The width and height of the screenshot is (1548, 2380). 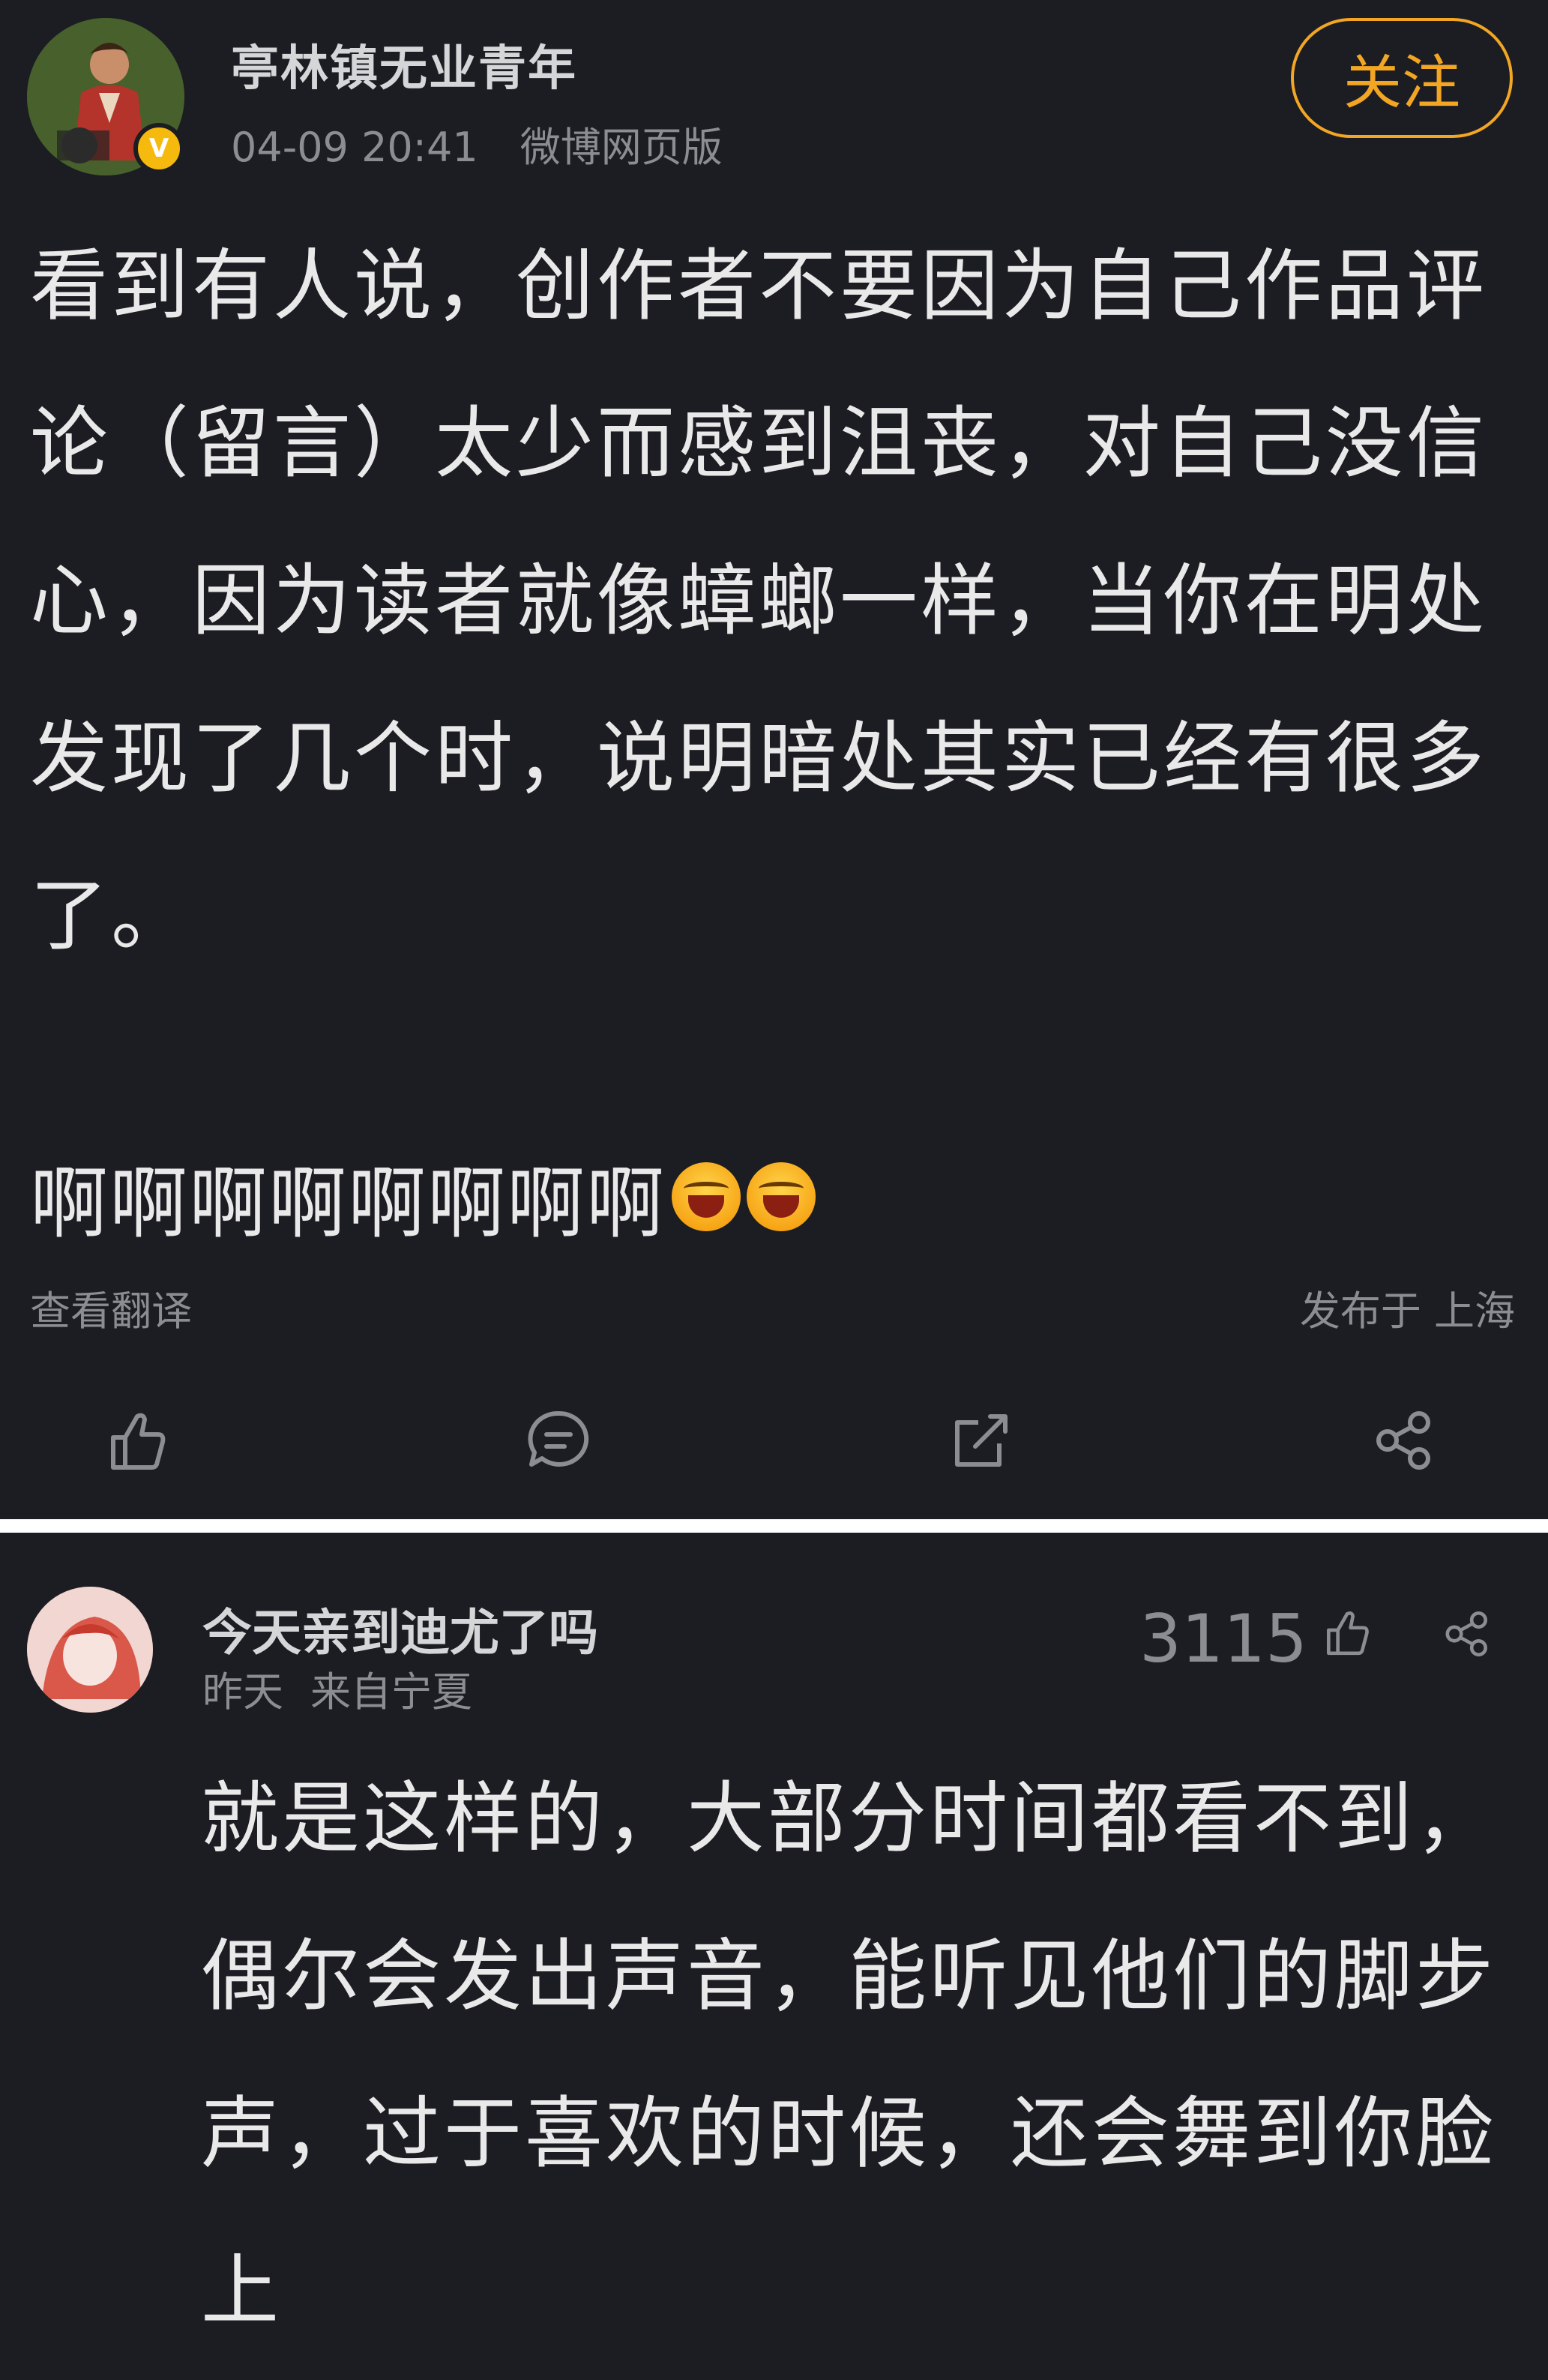 I want to click on reply-time: 昨天, so click(x=242, y=1692).